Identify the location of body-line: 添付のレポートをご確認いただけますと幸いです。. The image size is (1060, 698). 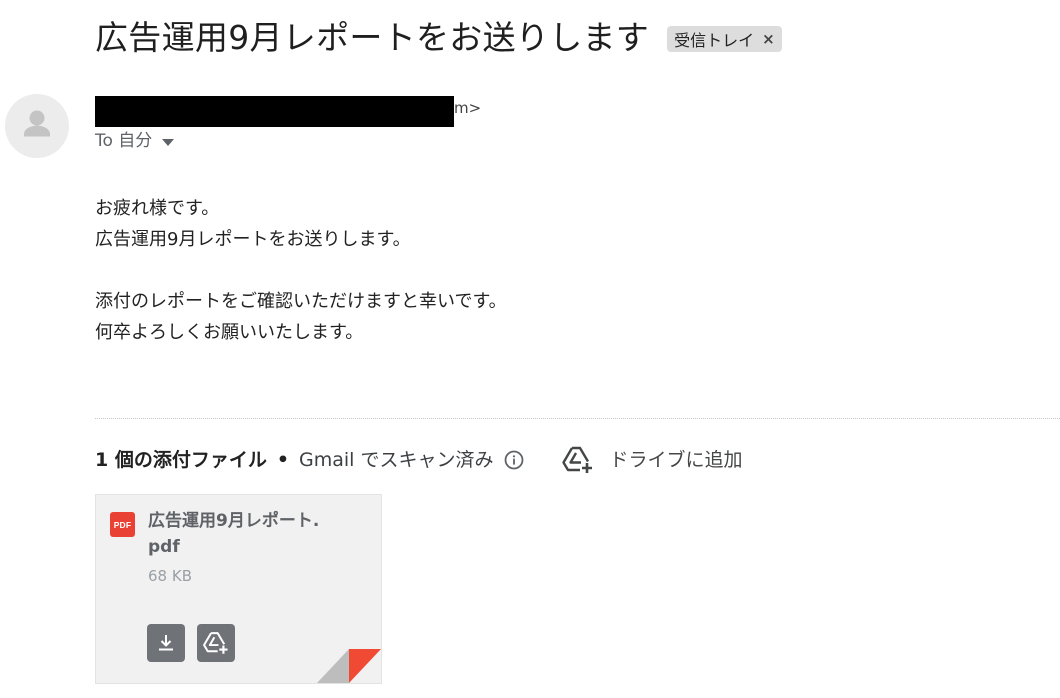
(301, 301).